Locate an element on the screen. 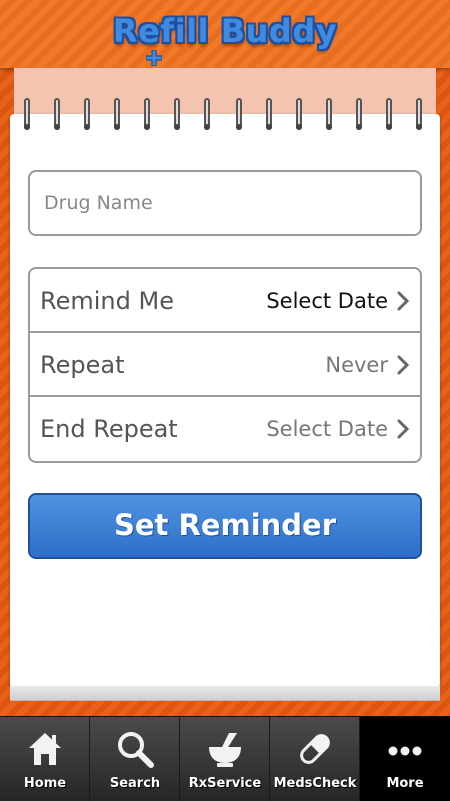  spiral-binding is located at coordinates (225, 116).